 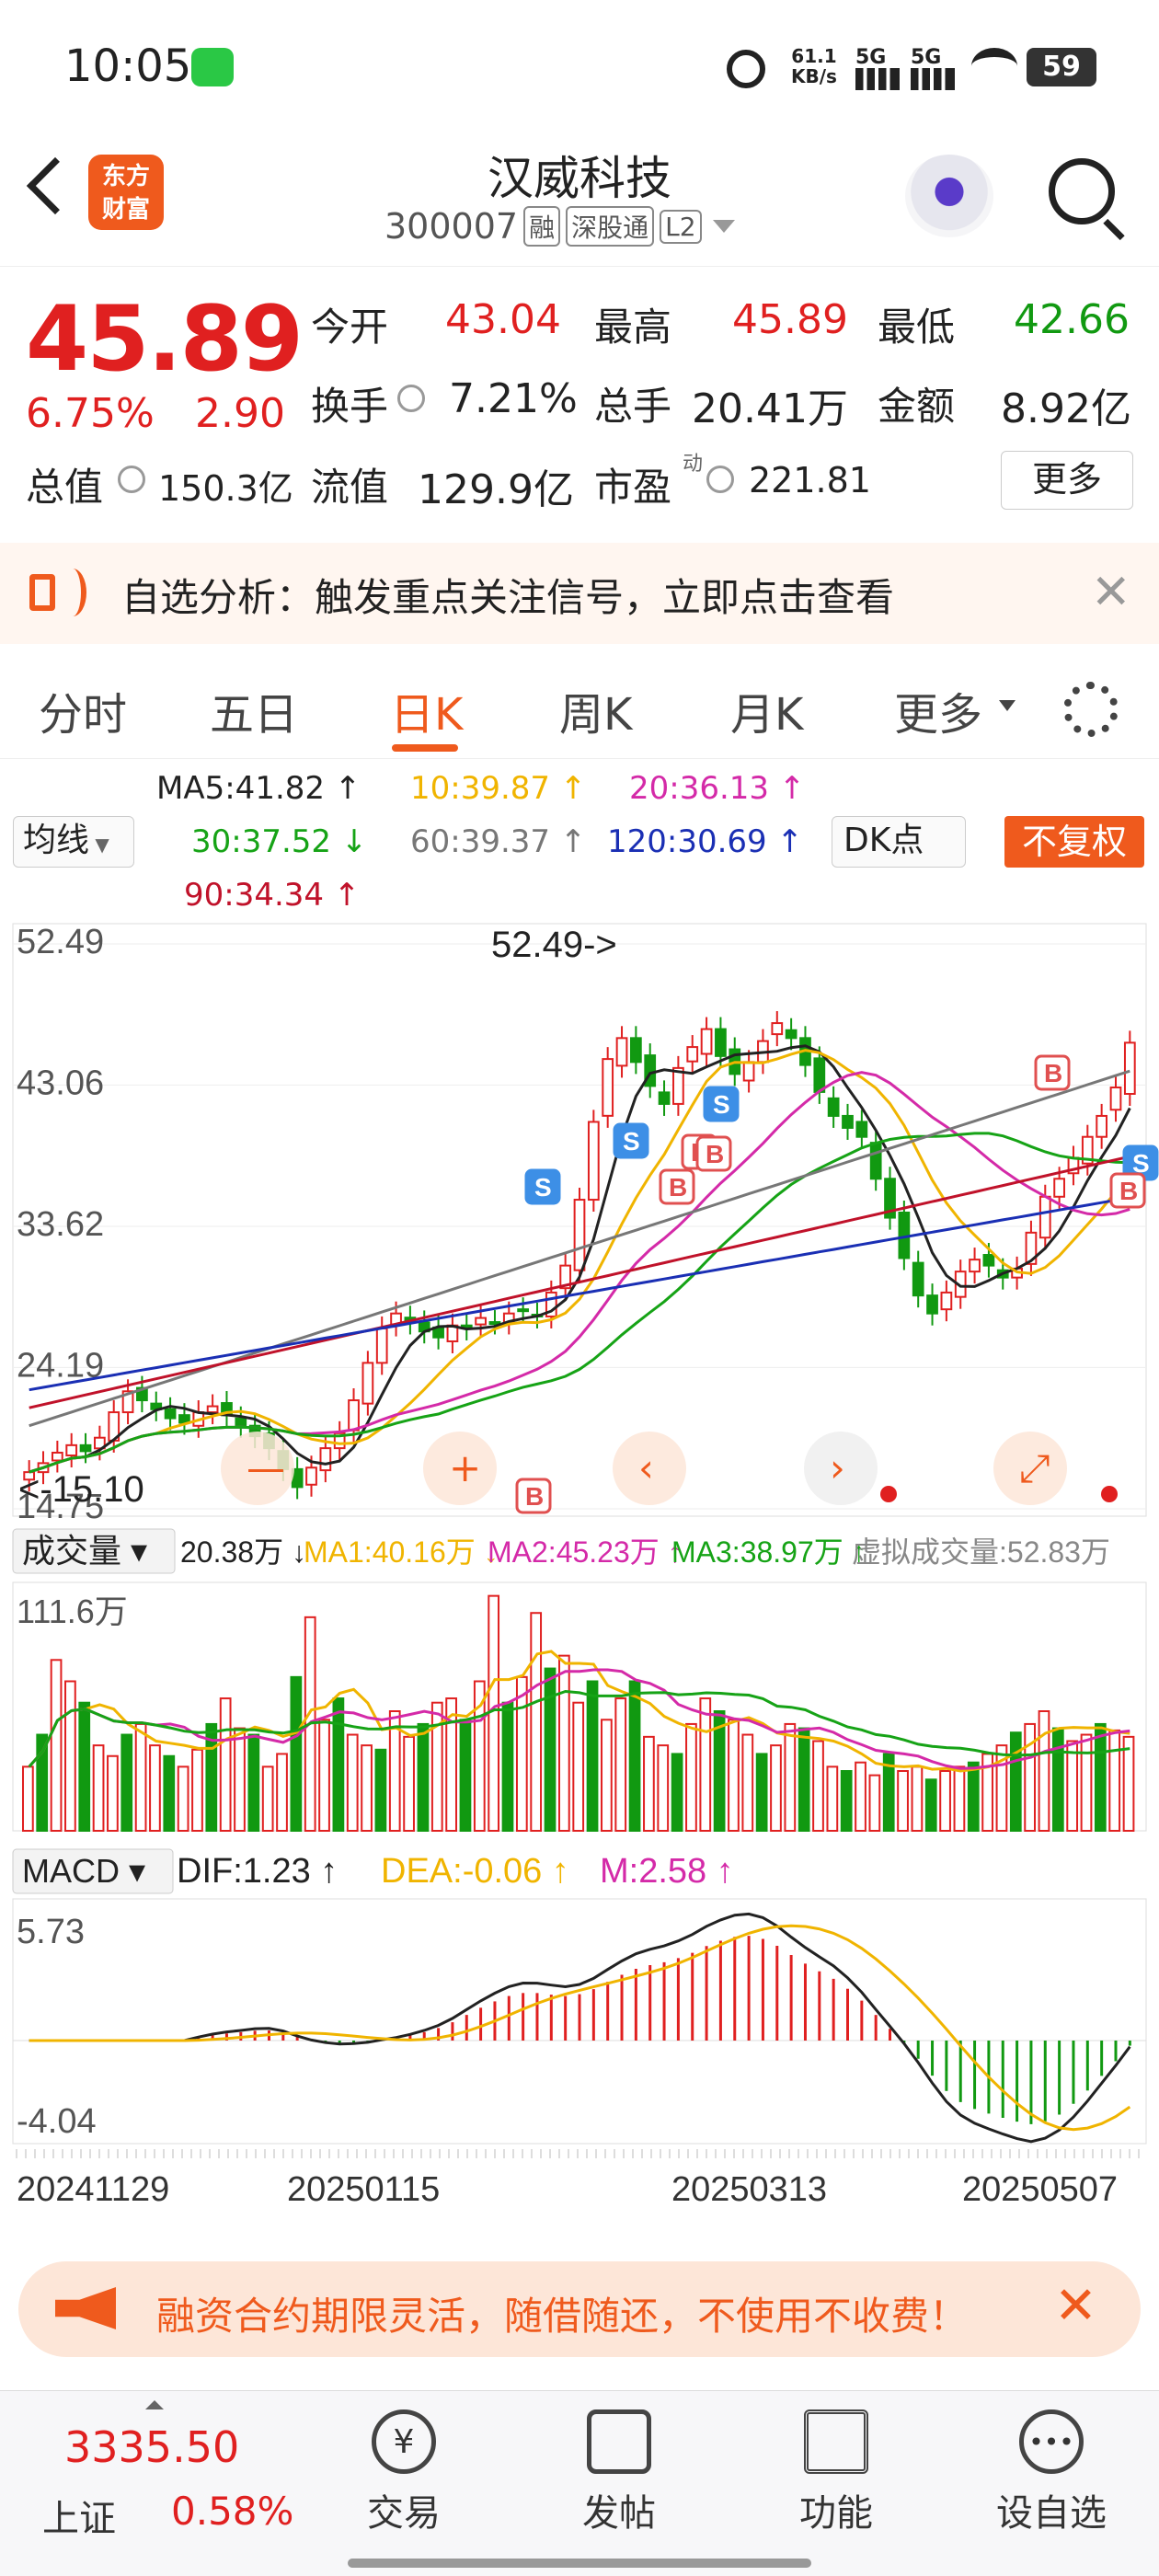 What do you see at coordinates (749, 2189) in the screenshot?
I see `x-axis-label: 20250313` at bounding box center [749, 2189].